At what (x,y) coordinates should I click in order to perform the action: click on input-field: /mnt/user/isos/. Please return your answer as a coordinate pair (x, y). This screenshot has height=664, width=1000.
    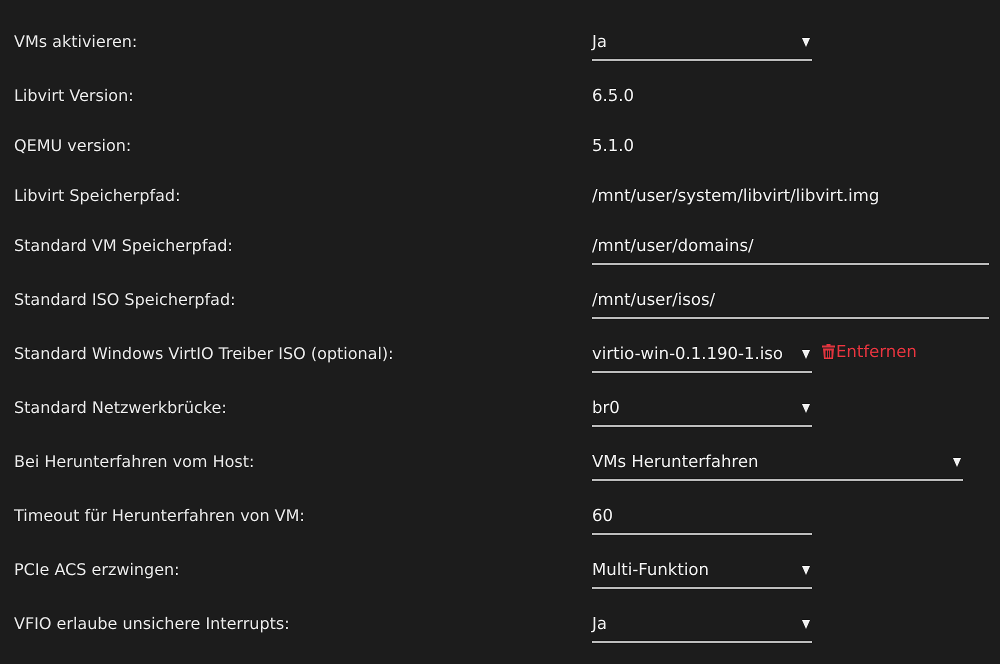
    Looking at the image, I should click on (790, 301).